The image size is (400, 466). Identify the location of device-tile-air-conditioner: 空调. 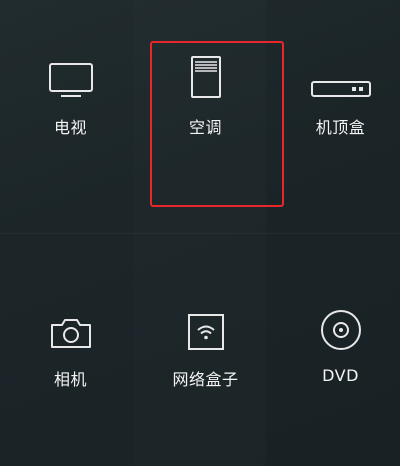
(205, 119).